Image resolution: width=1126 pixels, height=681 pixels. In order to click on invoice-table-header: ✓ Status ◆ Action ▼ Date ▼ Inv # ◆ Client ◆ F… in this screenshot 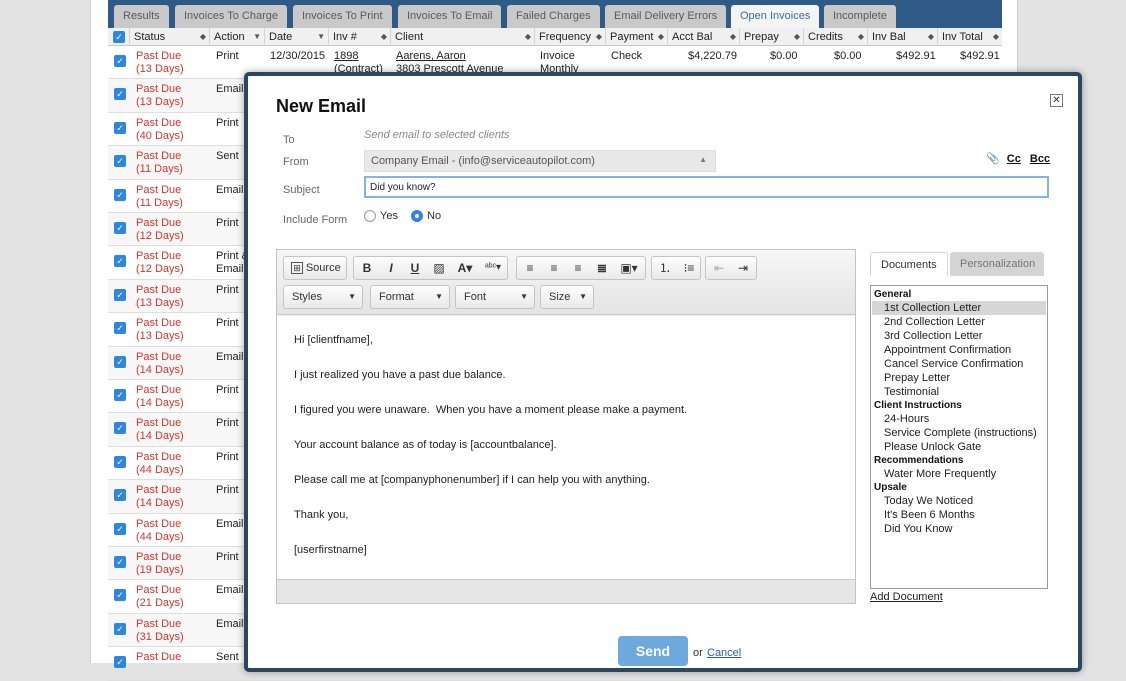, I will do `click(555, 37)`.